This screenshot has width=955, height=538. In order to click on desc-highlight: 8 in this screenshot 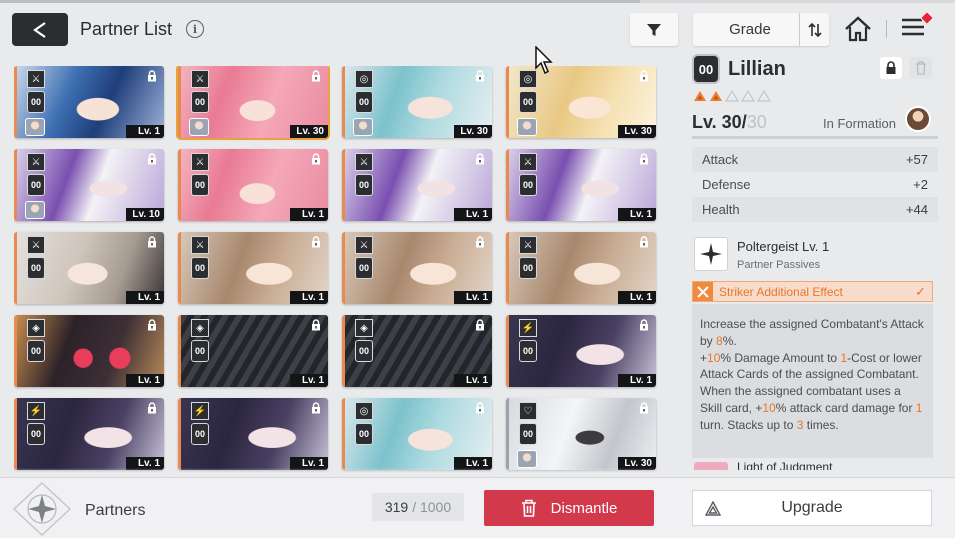, I will do `click(719, 340)`.